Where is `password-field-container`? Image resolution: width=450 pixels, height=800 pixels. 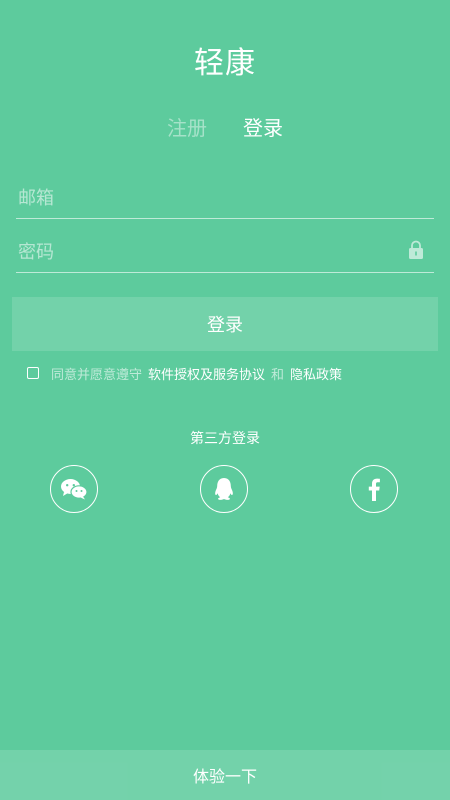 password-field-container is located at coordinates (225, 252).